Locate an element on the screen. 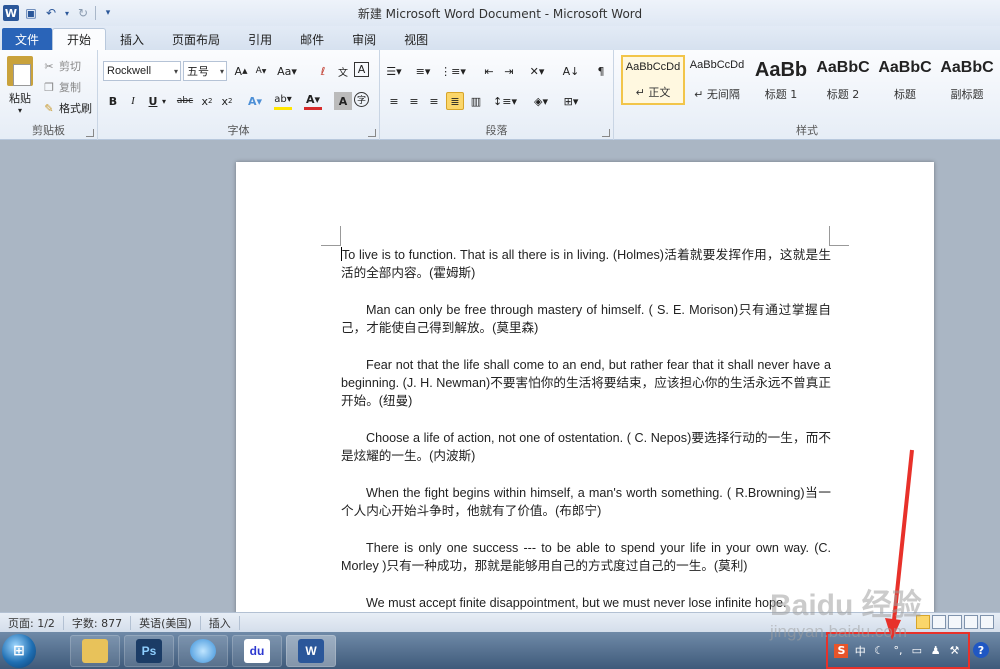 The height and width of the screenshot is (669, 1000). undo-dropdown-icon: ▾ is located at coordinates (67, 13).